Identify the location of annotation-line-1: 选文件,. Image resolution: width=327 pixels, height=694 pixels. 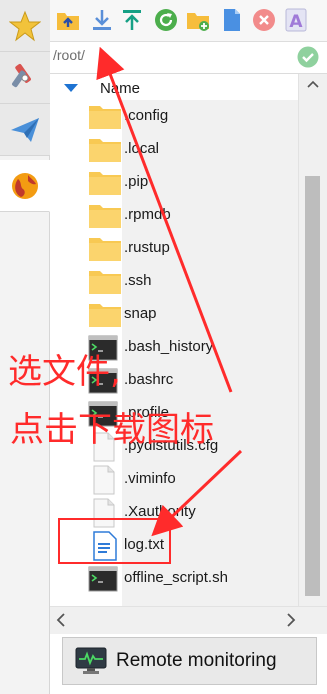
(64, 372).